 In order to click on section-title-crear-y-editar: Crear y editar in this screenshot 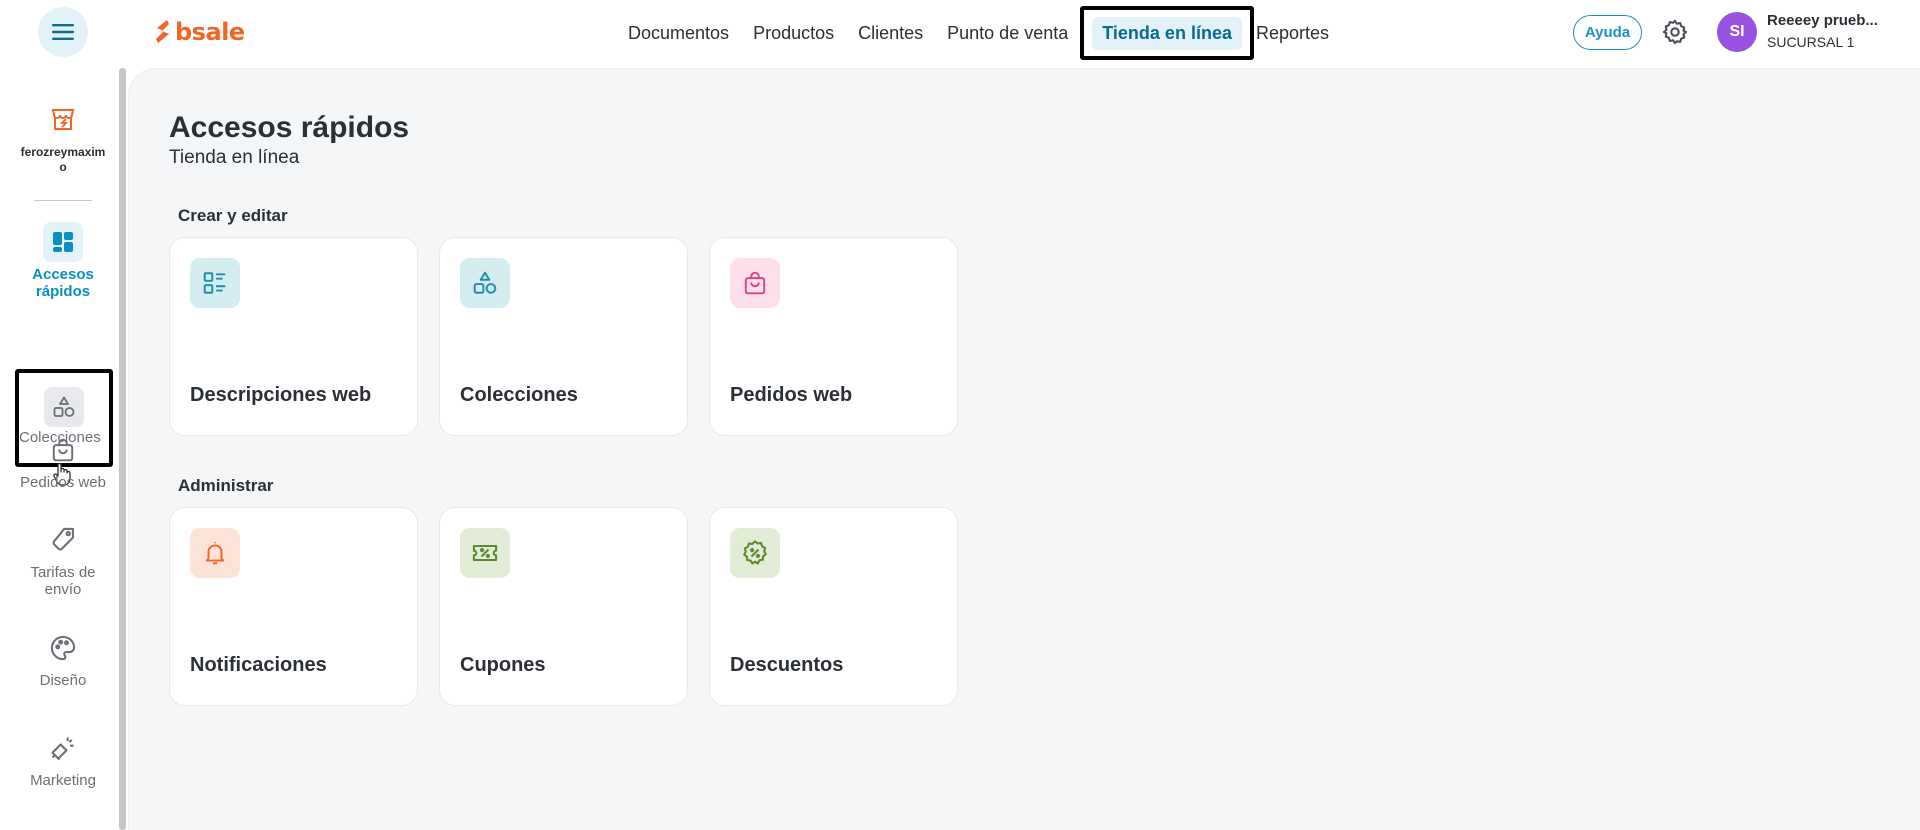, I will do `click(233, 215)`.